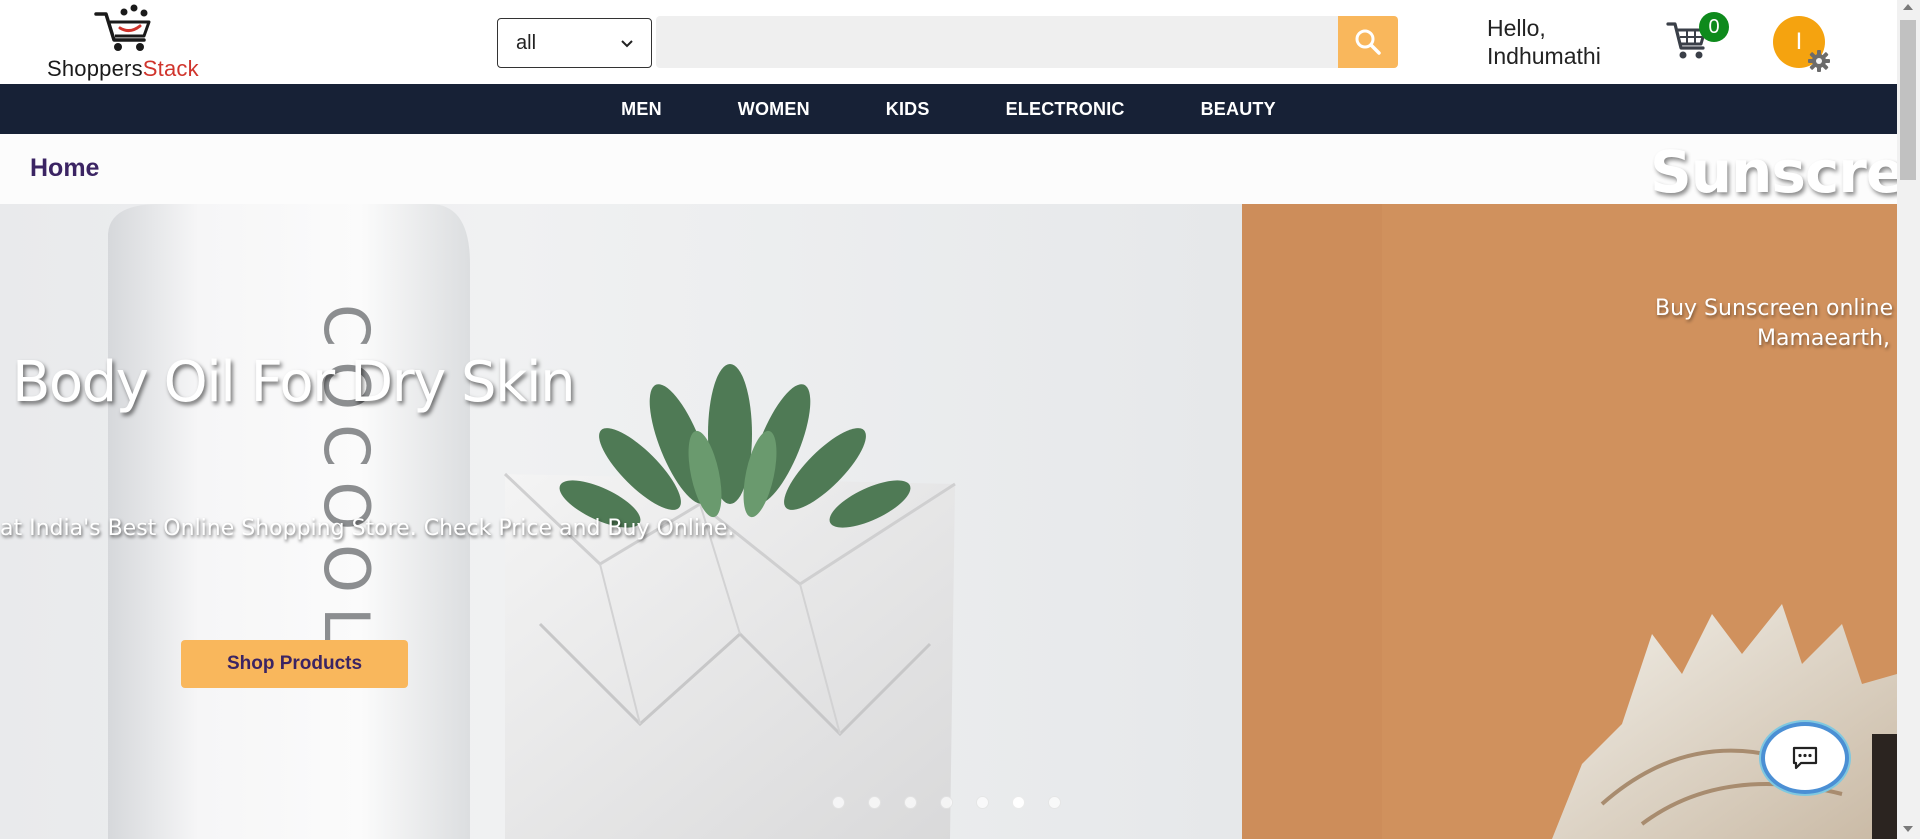  Describe the element at coordinates (627, 43) in the screenshot. I see `chevron-down-icon` at that location.